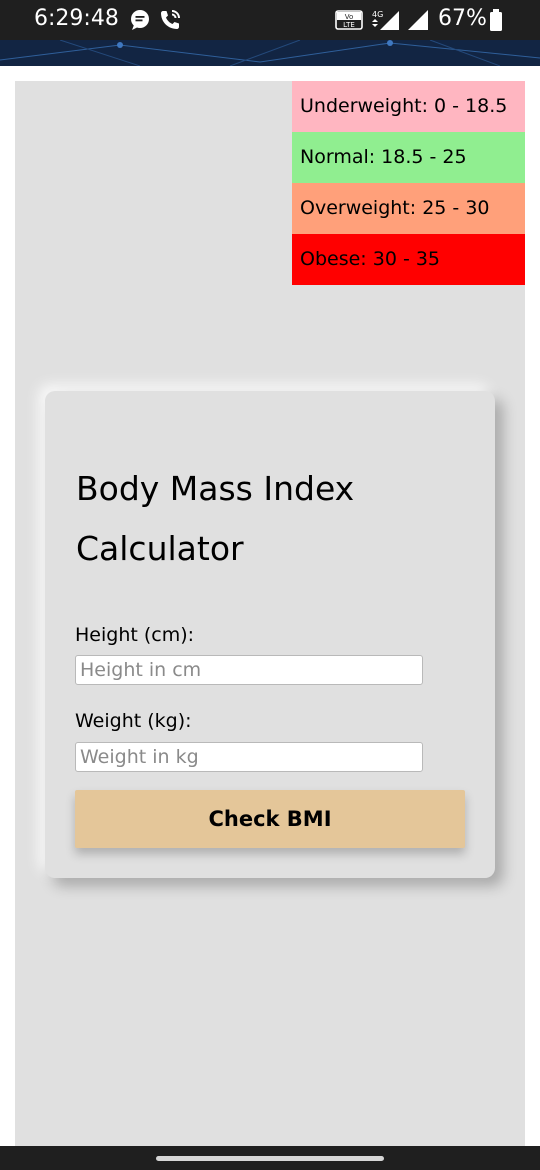  Describe the element at coordinates (135, 635) in the screenshot. I see `height-label: Height (cm):` at that location.